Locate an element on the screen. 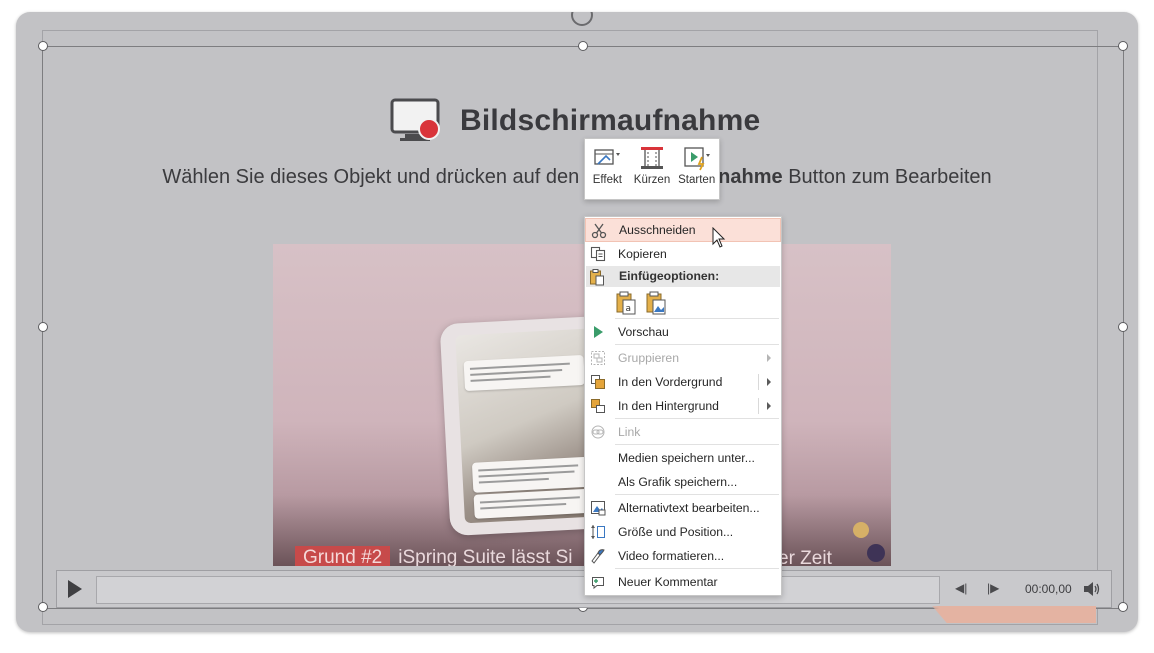 Image resolution: width=1154 pixels, height=653 pixels. context-menu: Ausschneiden Kopieren Einfügeoptionen: a is located at coordinates (683, 406).